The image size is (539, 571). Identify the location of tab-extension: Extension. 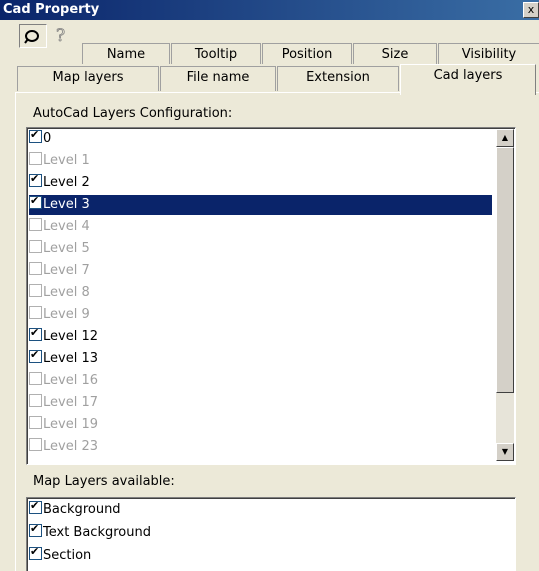
(338, 78).